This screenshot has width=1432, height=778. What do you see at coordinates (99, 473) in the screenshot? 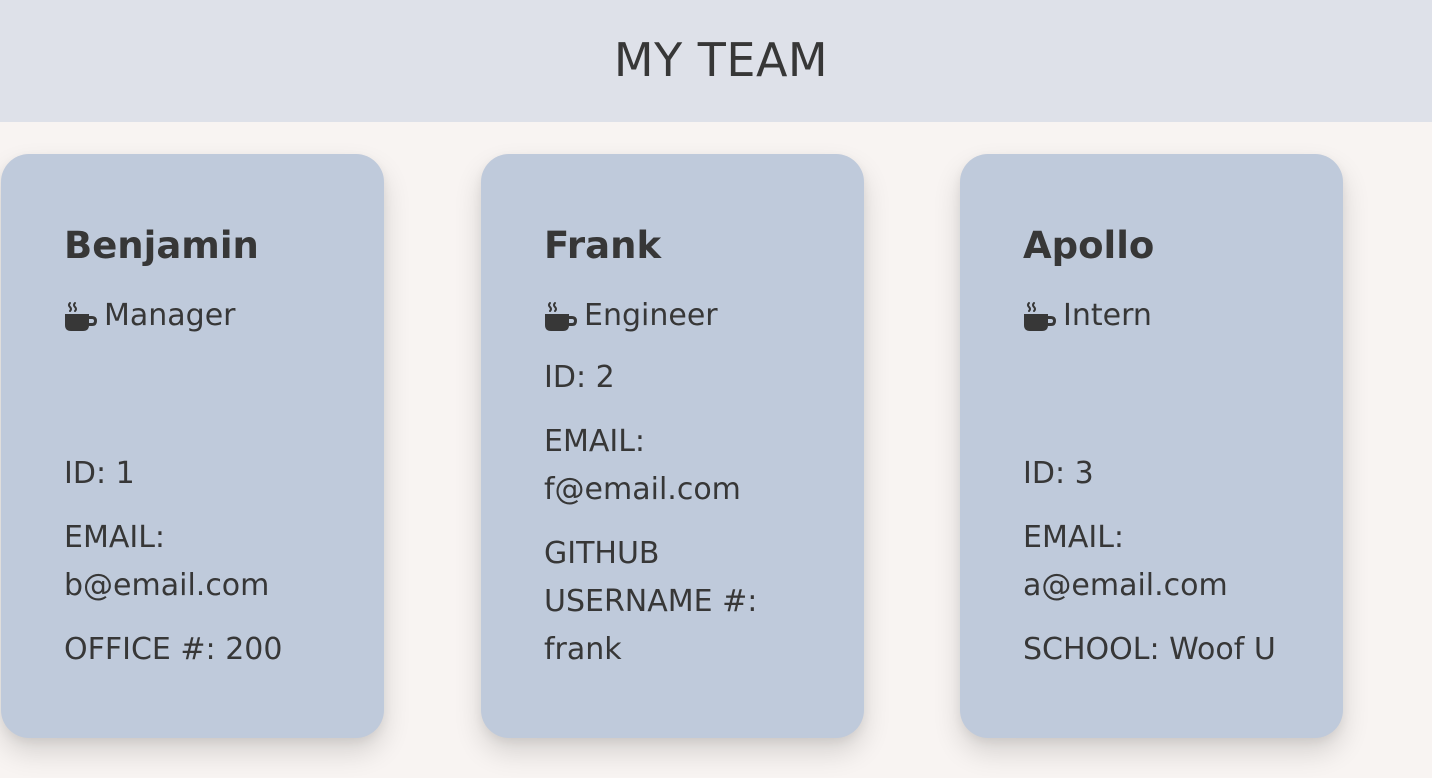
I see `employee-id: ID: 1` at bounding box center [99, 473].